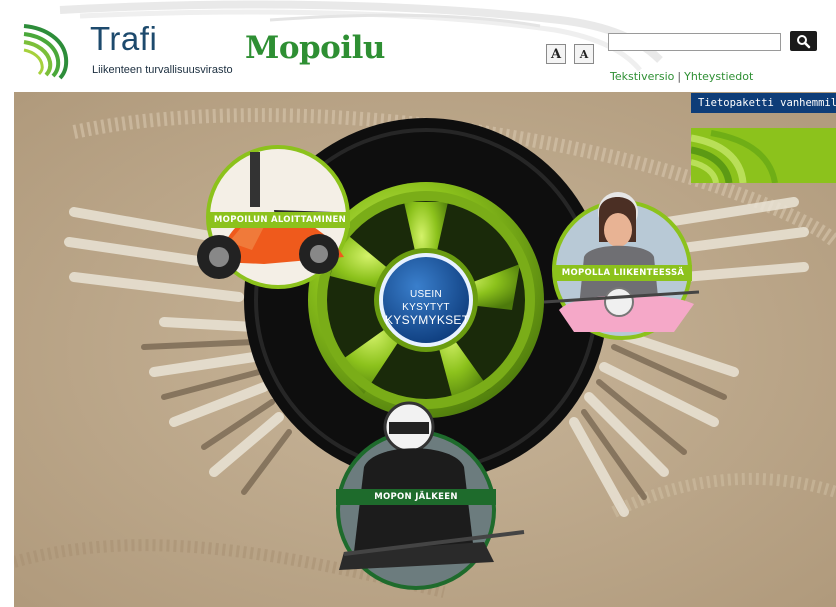 The height and width of the screenshot is (607, 836). I want to click on top-links: Tekstiversio | Yhteystiedot, so click(681, 76).